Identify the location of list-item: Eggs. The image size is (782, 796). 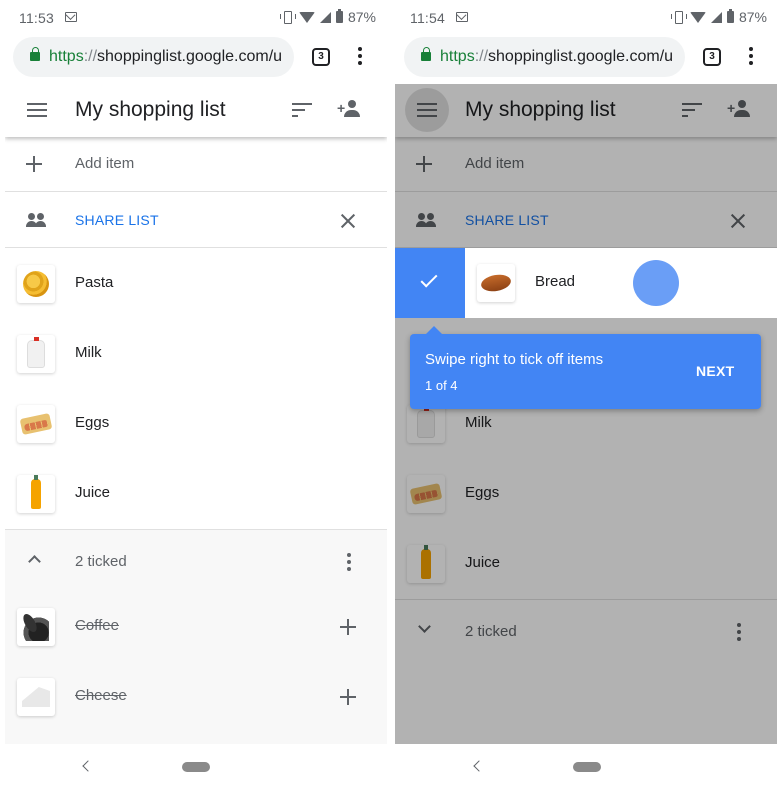
(196, 424).